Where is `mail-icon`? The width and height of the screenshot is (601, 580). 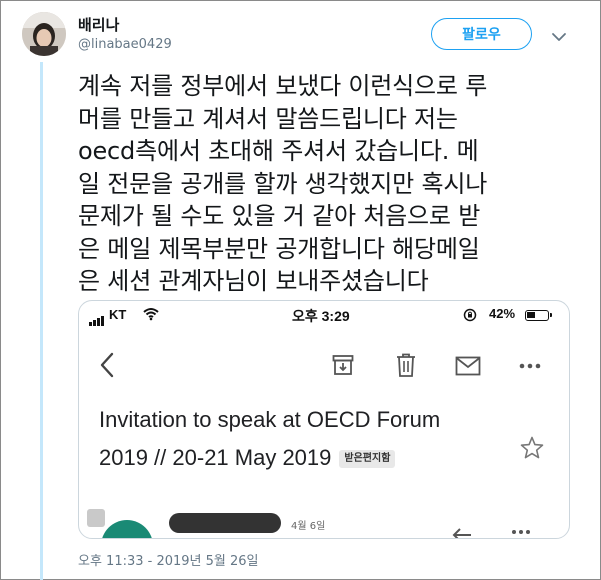
mail-icon is located at coordinates (468, 366).